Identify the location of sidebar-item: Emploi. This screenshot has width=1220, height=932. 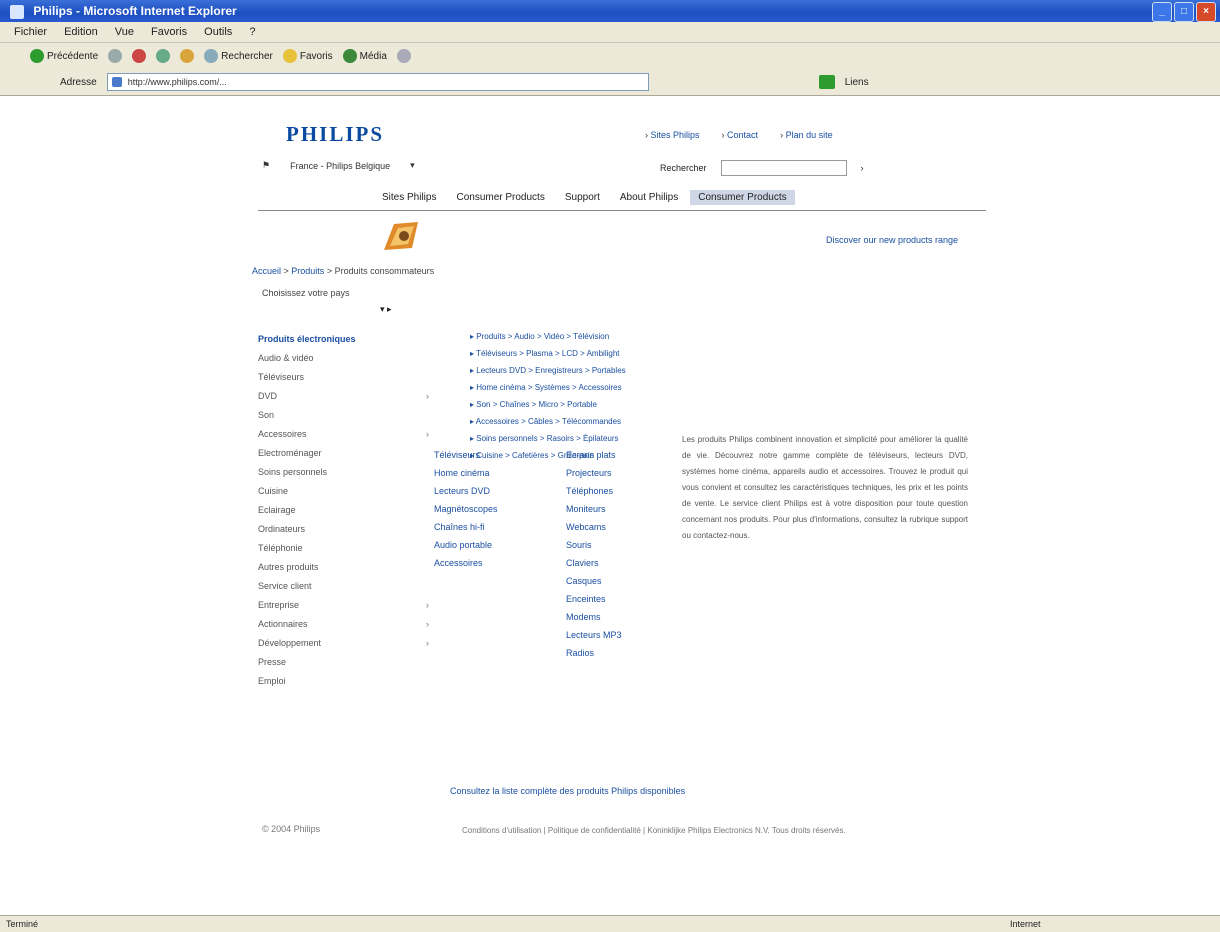
(348, 681).